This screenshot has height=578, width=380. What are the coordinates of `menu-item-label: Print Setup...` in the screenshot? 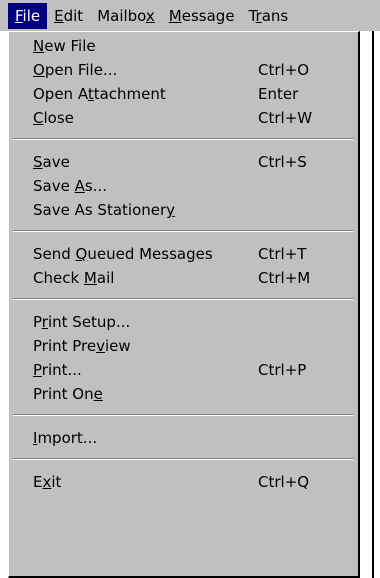 It's located at (82, 322).